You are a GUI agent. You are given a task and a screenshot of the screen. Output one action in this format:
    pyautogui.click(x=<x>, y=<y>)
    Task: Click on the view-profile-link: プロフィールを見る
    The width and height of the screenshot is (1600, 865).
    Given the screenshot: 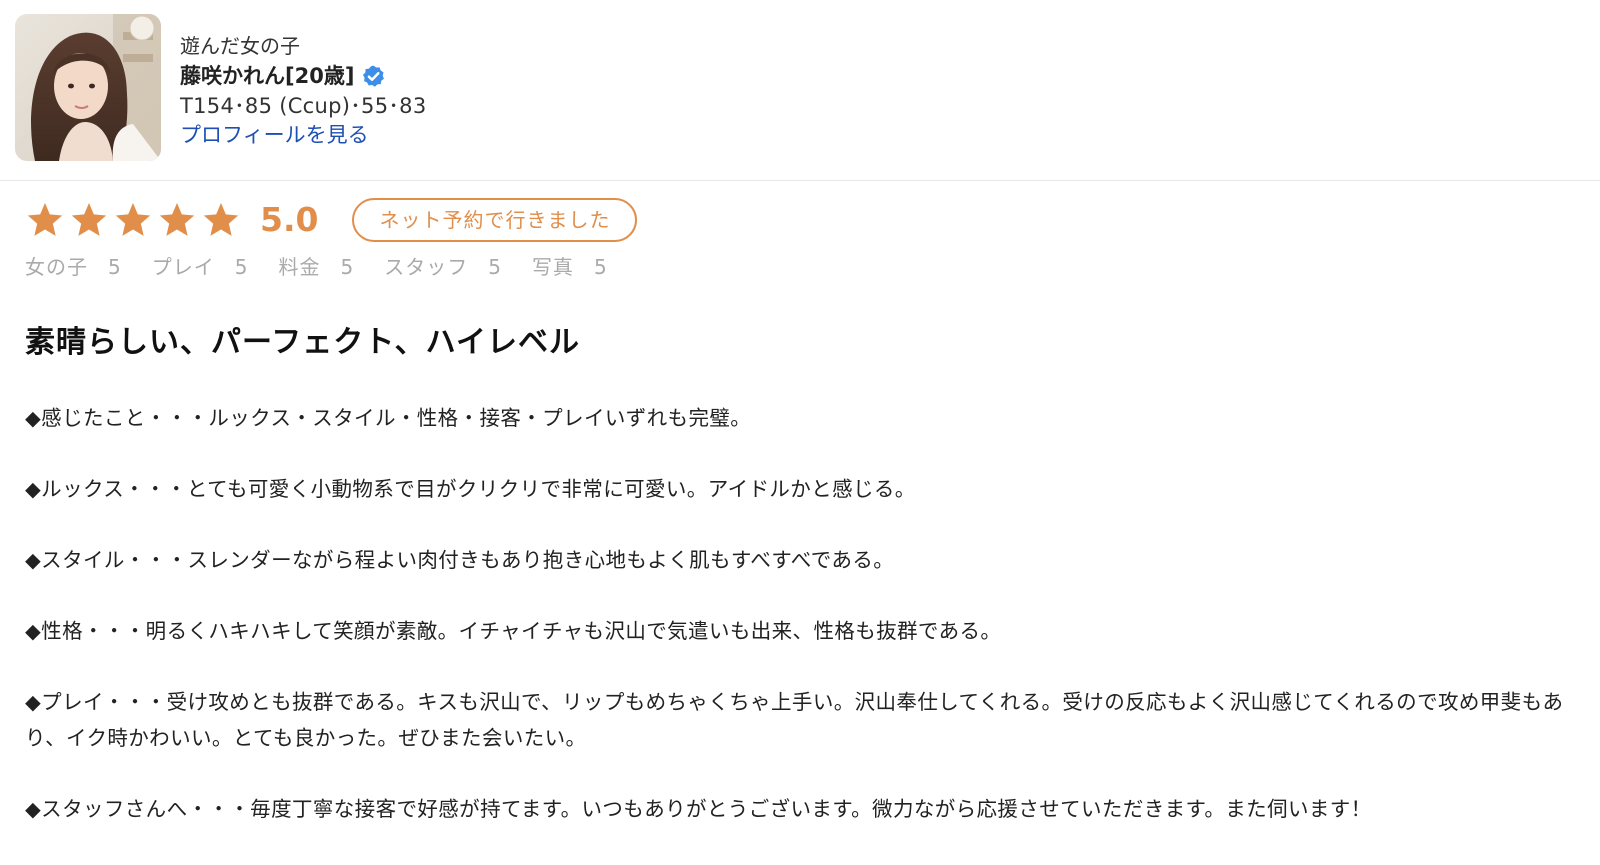 What is the action you would take?
    pyautogui.click(x=303, y=135)
    